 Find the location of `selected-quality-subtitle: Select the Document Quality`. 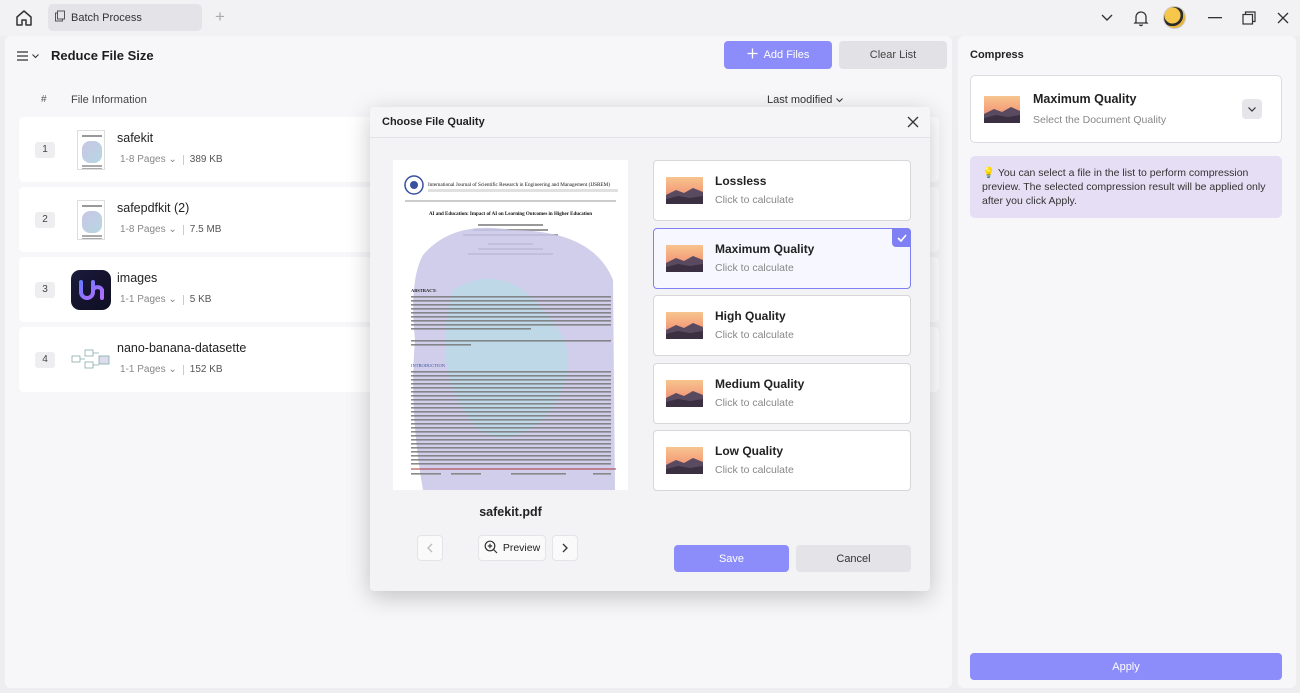

selected-quality-subtitle: Select the Document Quality is located at coordinates (1100, 120).